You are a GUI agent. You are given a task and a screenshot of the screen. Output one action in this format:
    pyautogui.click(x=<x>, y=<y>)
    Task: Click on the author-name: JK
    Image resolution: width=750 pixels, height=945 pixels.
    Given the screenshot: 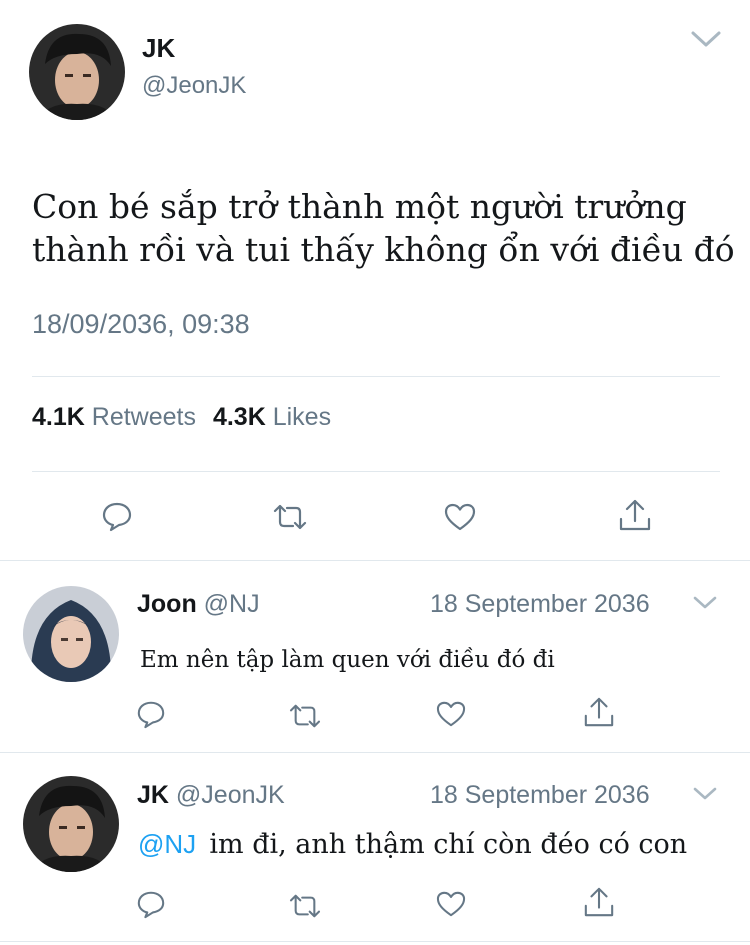 What is the action you would take?
    pyautogui.click(x=158, y=48)
    